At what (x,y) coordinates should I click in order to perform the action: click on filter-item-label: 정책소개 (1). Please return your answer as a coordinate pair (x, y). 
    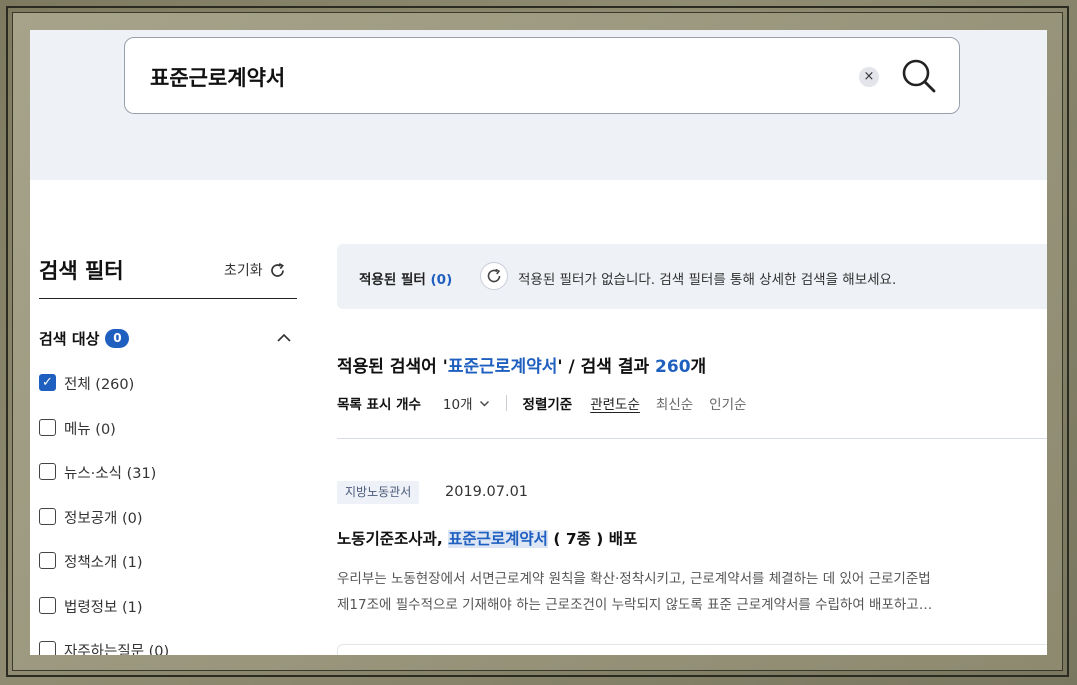
    Looking at the image, I should click on (103, 563).